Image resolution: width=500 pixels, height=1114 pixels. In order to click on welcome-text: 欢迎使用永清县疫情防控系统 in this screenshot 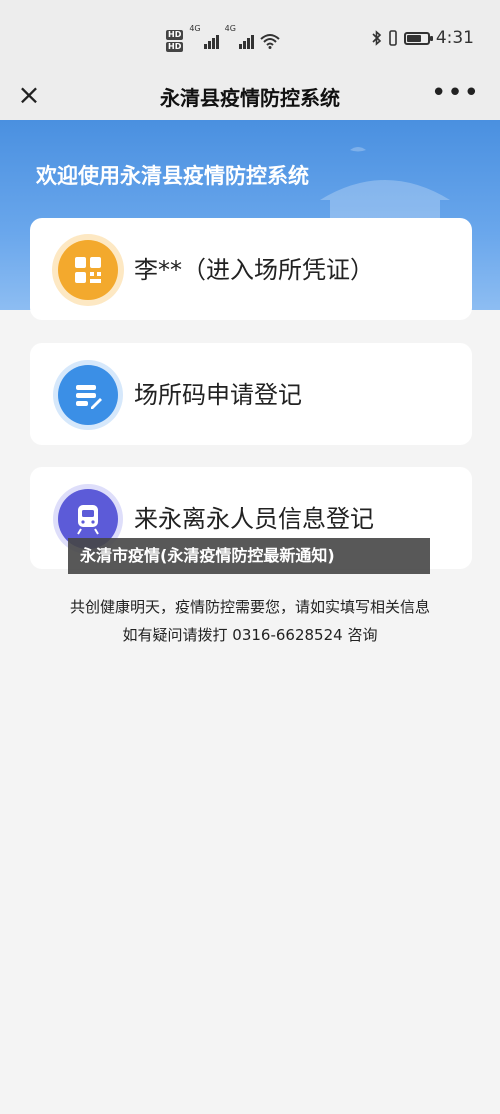, I will do `click(172, 176)`.